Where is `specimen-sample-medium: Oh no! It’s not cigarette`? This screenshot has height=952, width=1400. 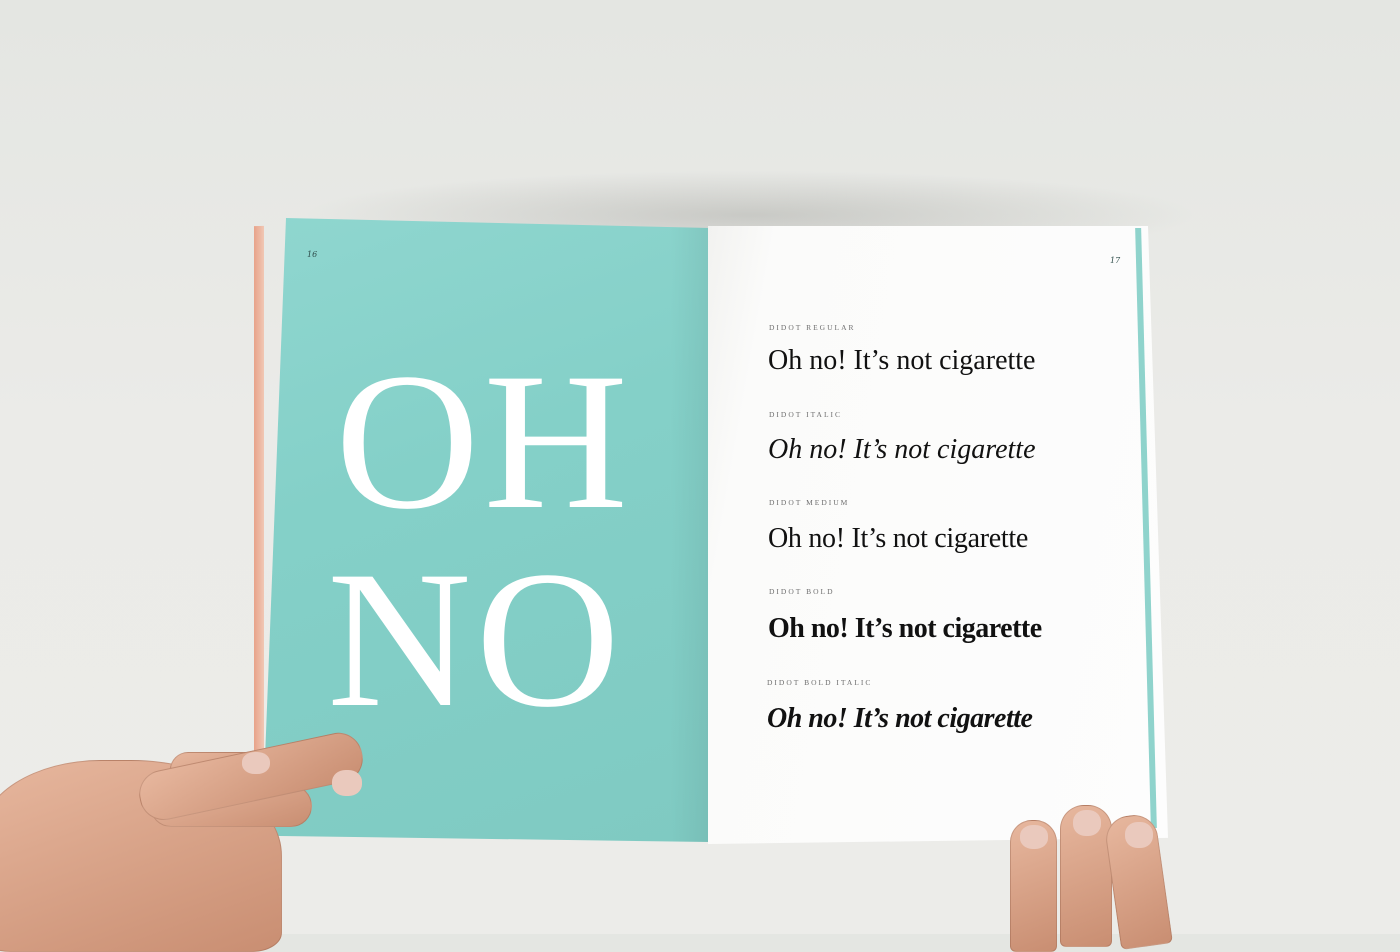
specimen-sample-medium: Oh no! It’s not cigarette is located at coordinates (898, 538).